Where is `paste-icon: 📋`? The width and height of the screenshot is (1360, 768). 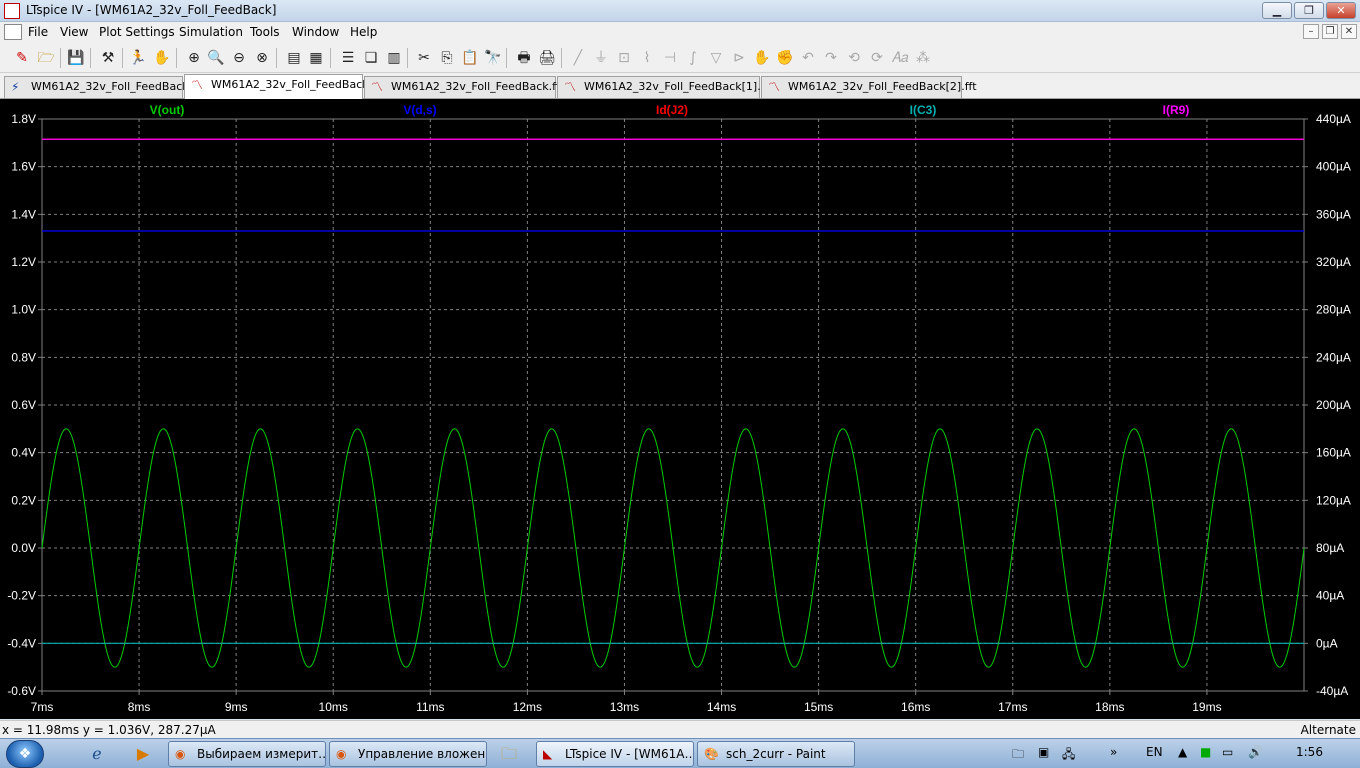
paste-icon: 📋 is located at coordinates (470, 58).